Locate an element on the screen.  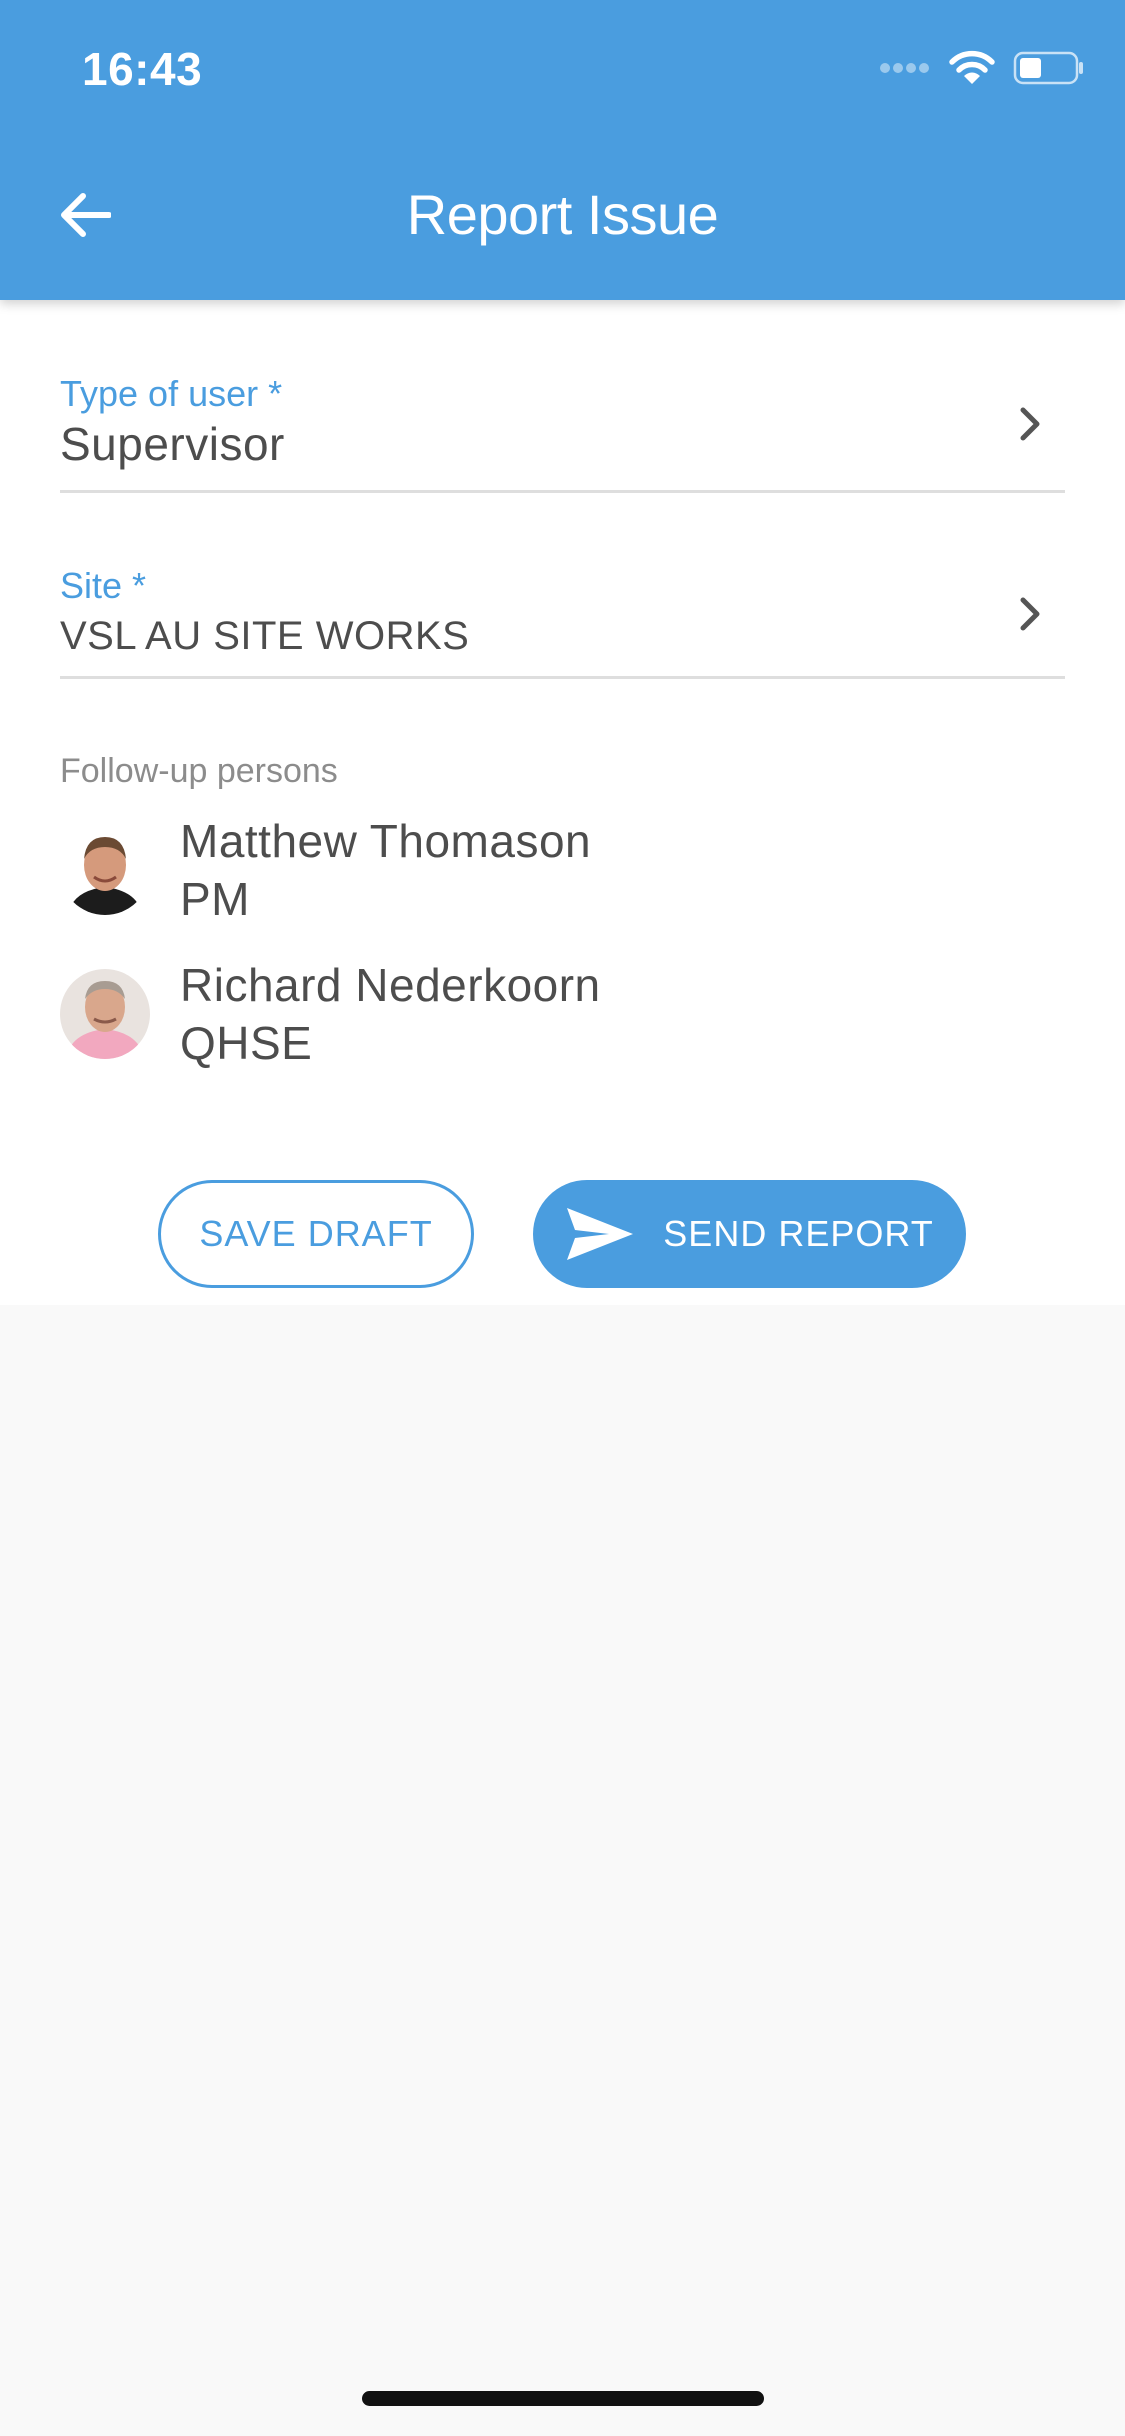
followup-person: Matthew Thomason PM is located at coordinates (325, 870).